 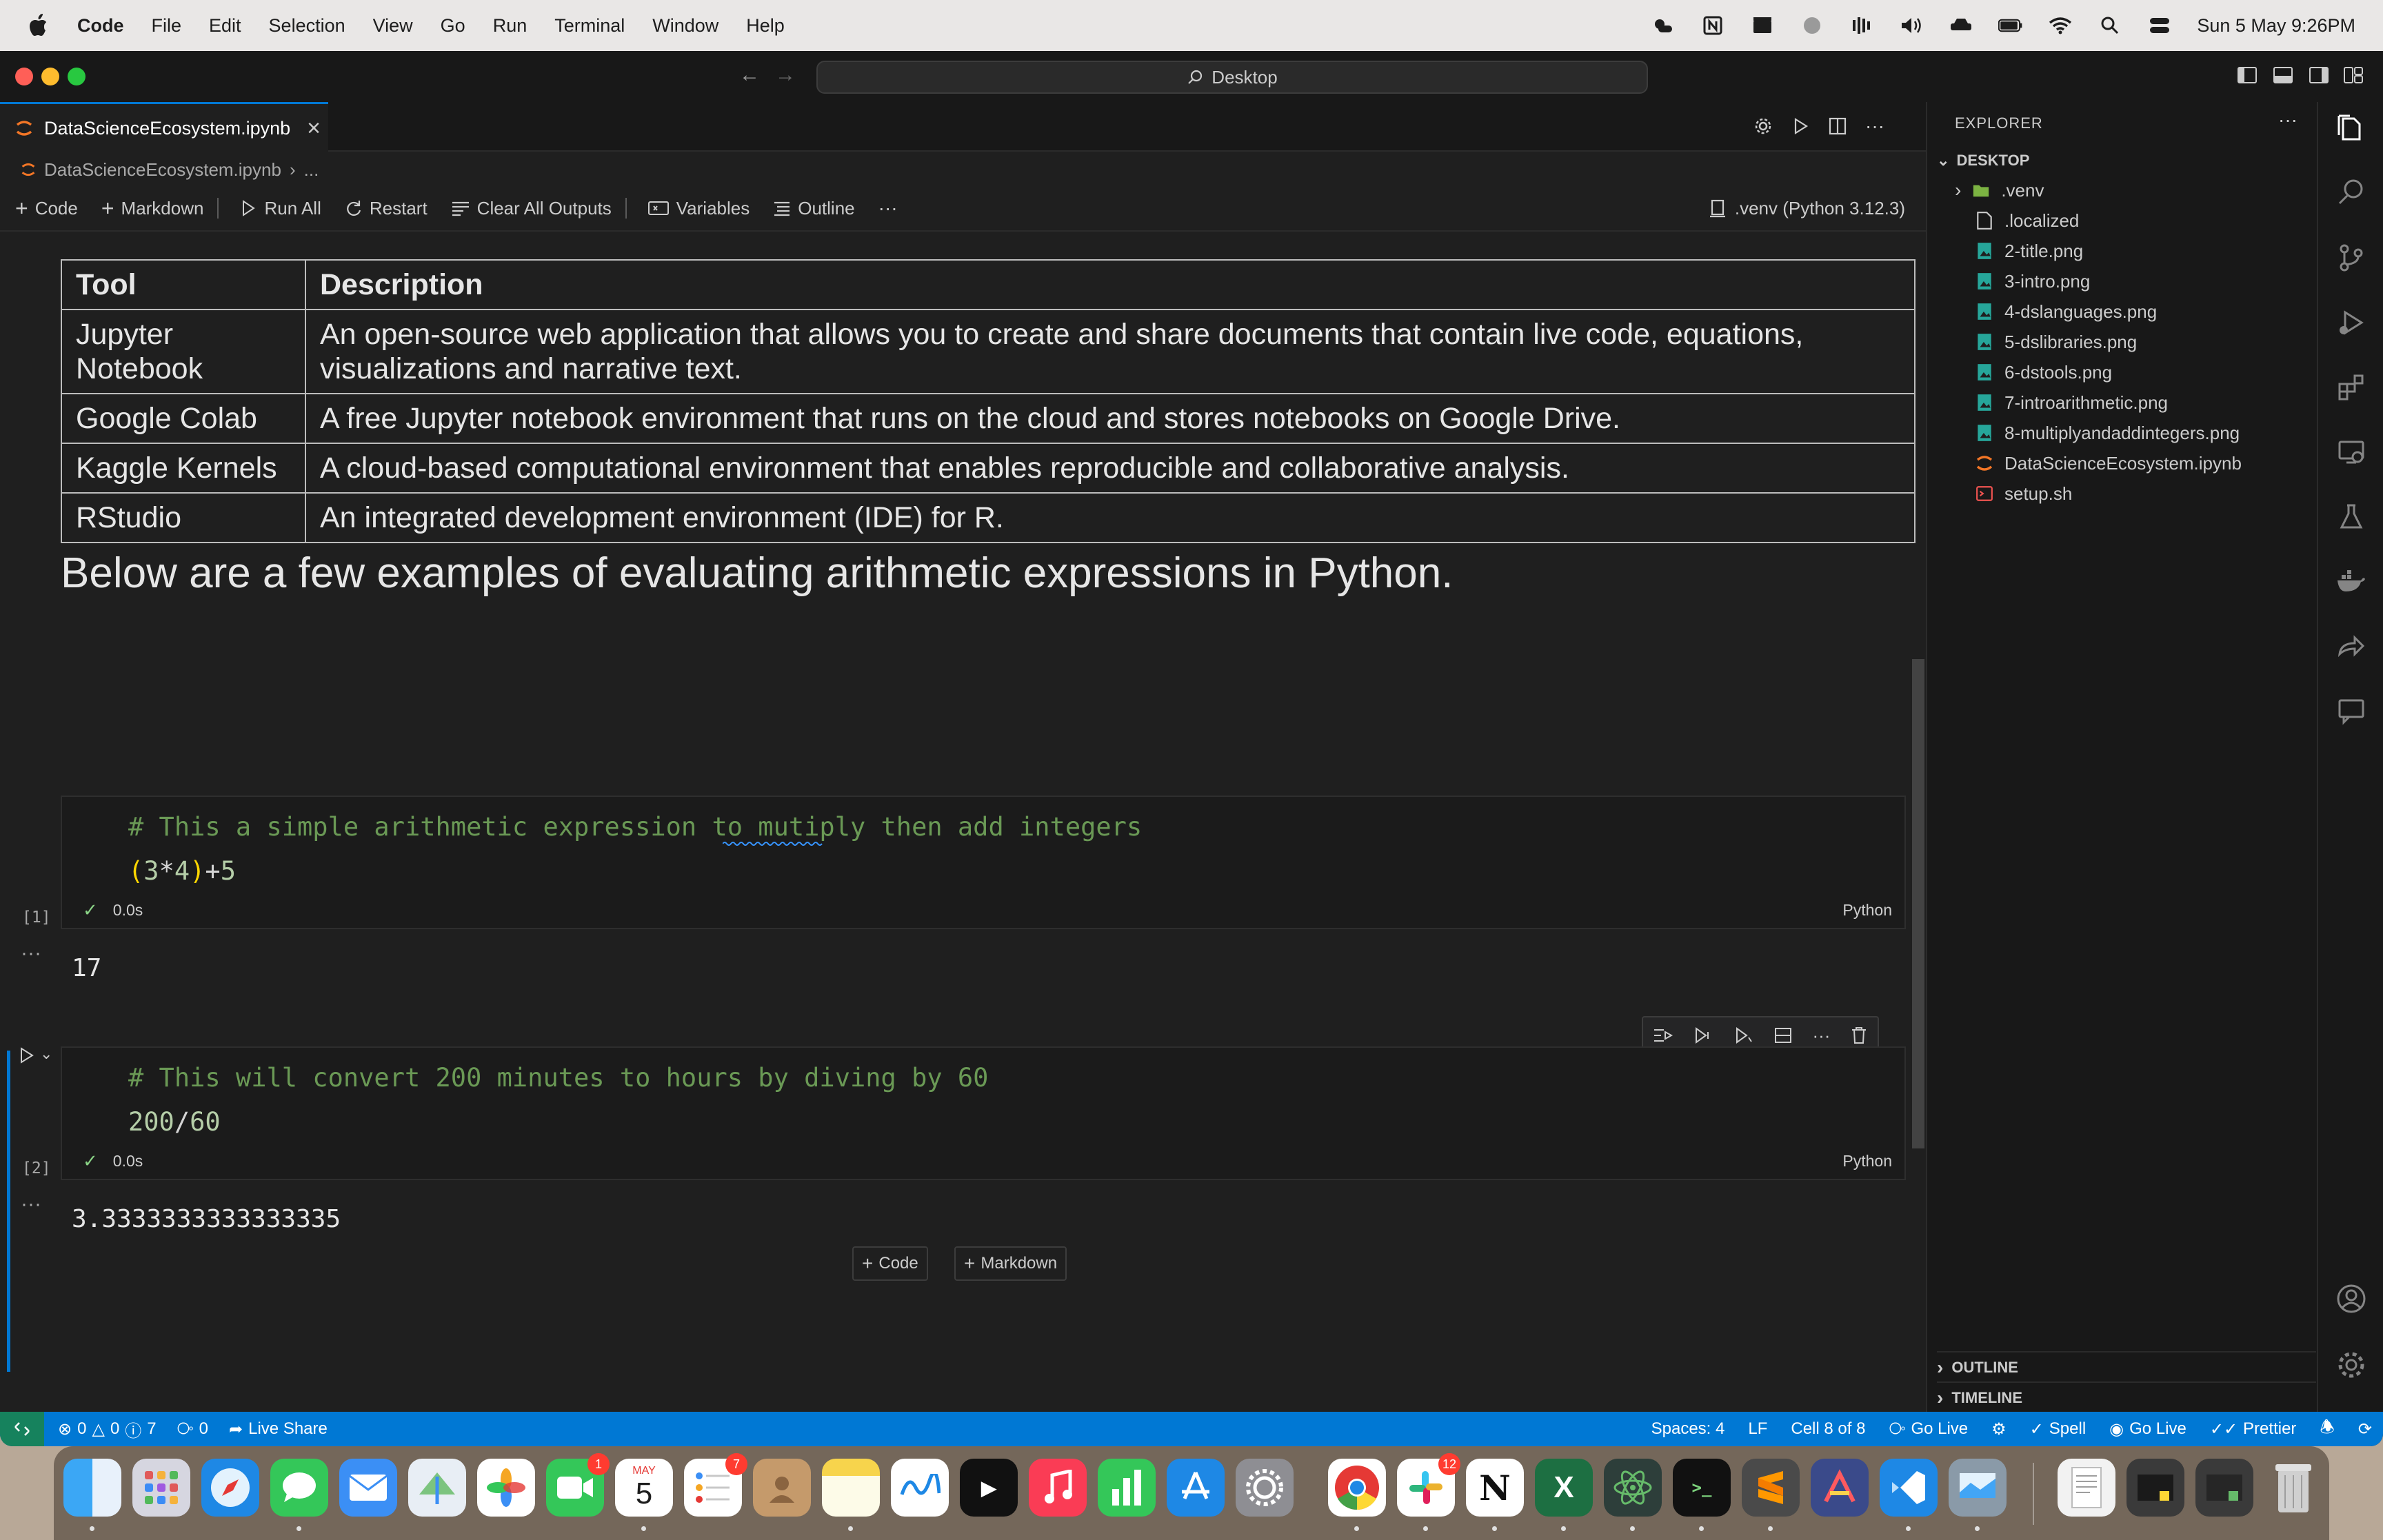 I want to click on kernel-picker: .venv (Python 3.12.3), so click(x=1807, y=208).